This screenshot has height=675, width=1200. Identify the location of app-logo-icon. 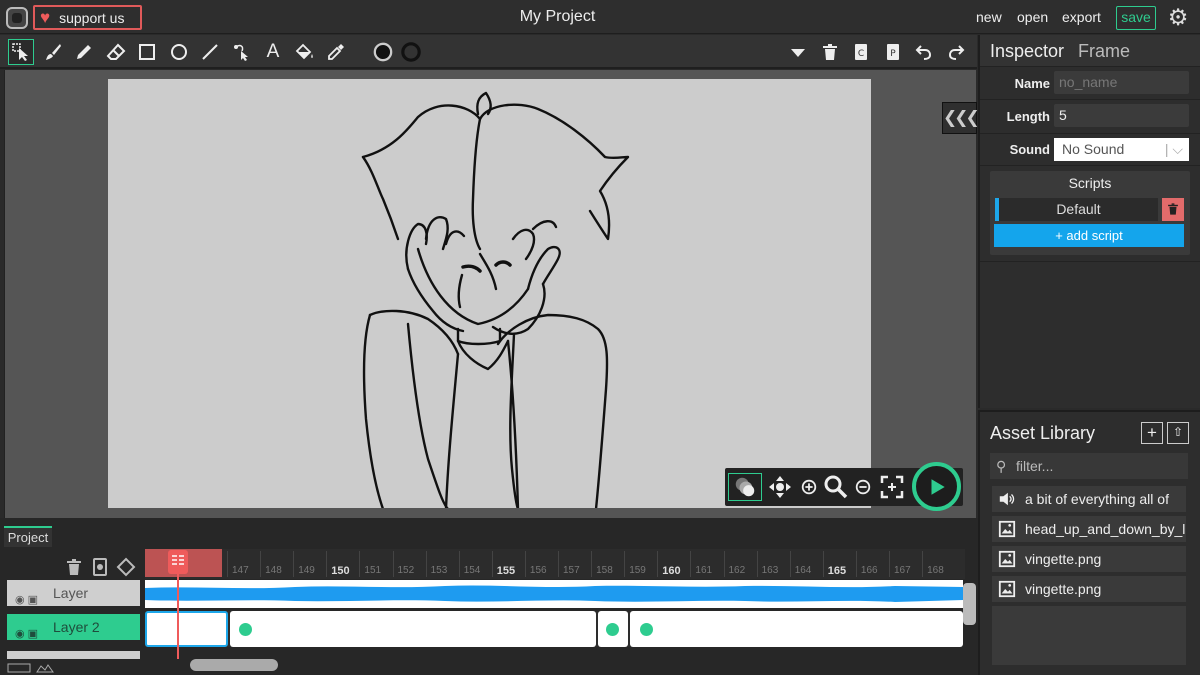
(17, 18).